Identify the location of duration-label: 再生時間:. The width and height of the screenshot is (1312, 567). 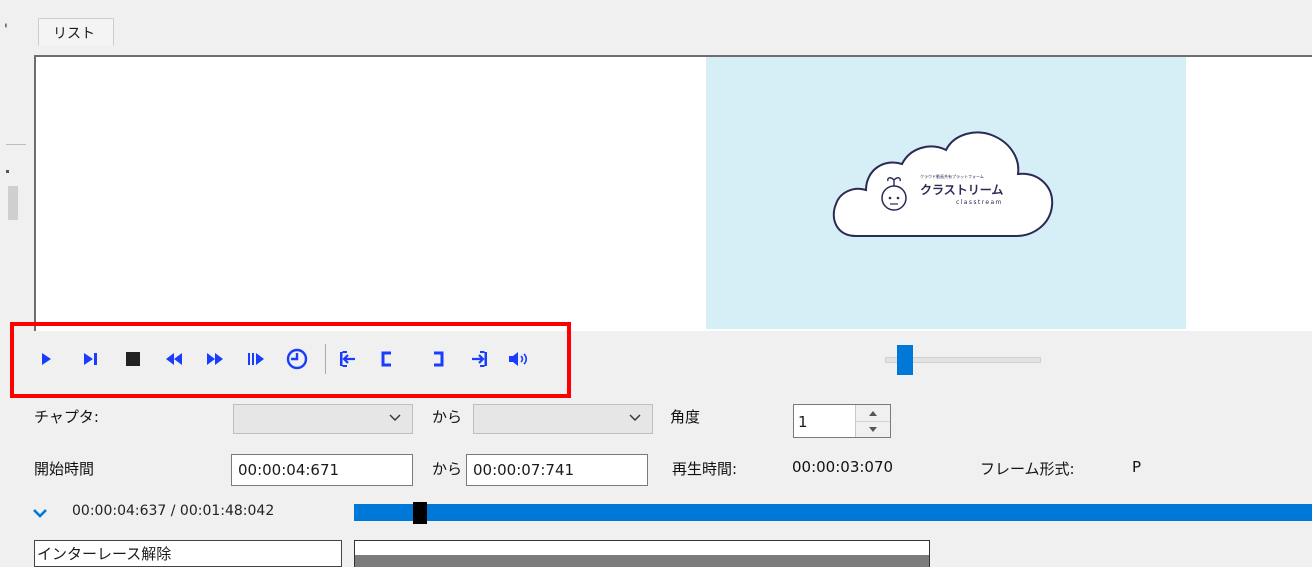
(705, 469).